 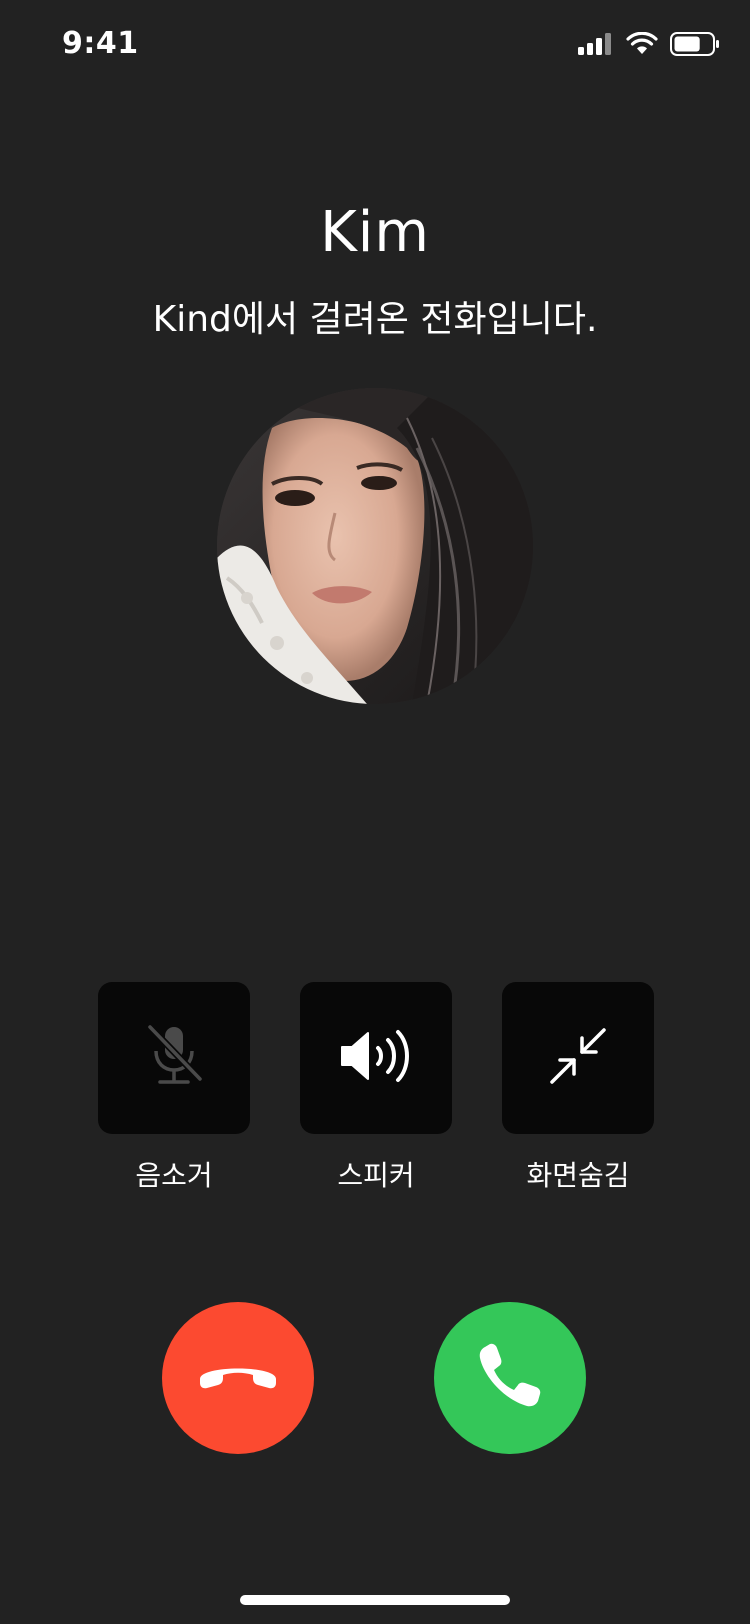 I want to click on speaker-control: 스피커, so click(x=376, y=1088).